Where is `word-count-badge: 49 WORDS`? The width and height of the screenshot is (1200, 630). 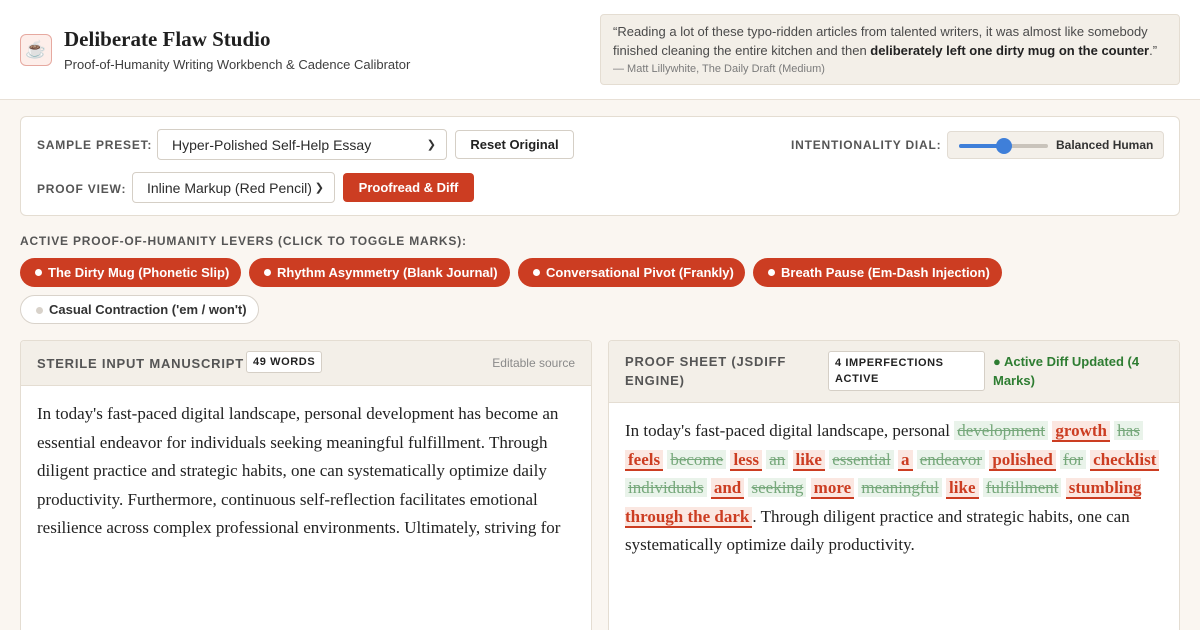
word-count-badge: 49 WORDS is located at coordinates (284, 362).